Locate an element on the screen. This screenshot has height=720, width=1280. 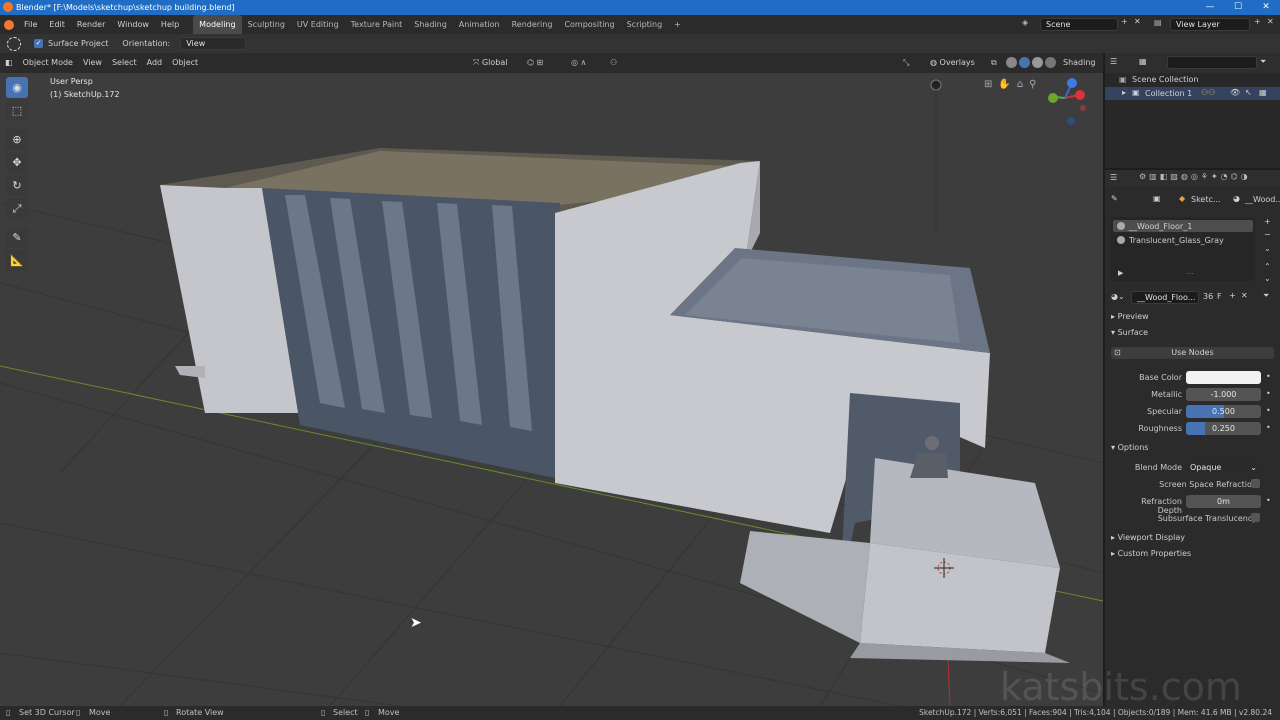
gizmo-neg-z-icon is located at coordinates (1071, 121).